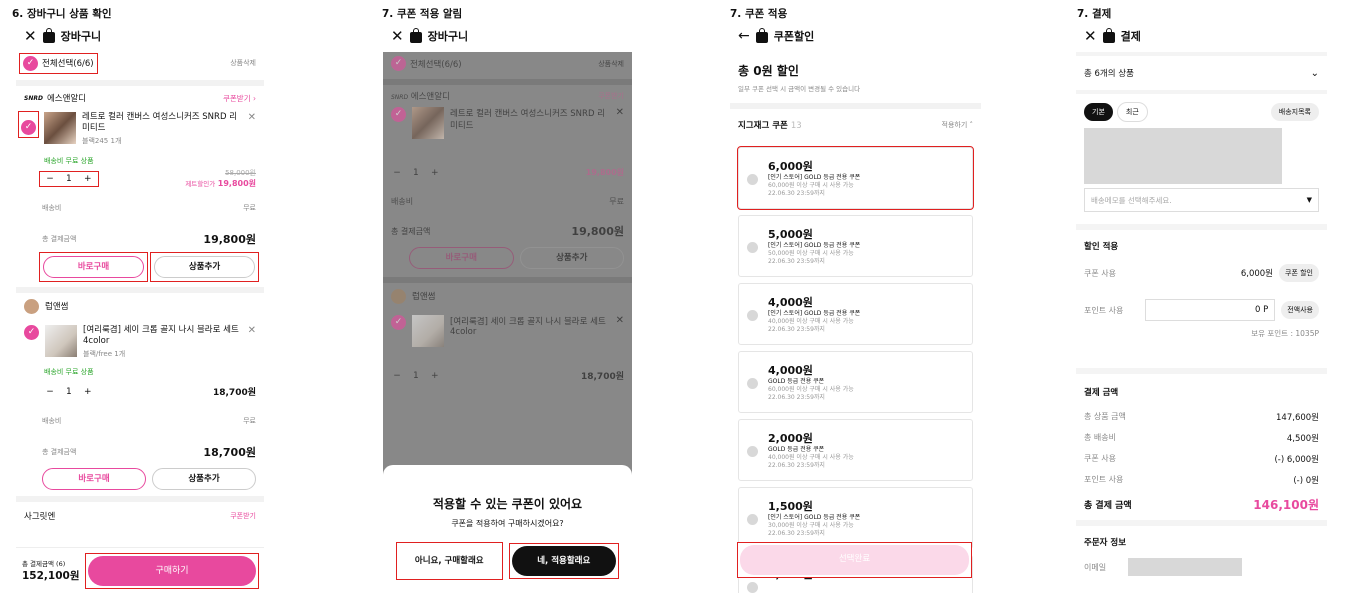 This screenshot has width=1350, height=593. What do you see at coordinates (62, 14) in the screenshot?
I see `section-title-cart: 6. 장바구니 상품 확인` at bounding box center [62, 14].